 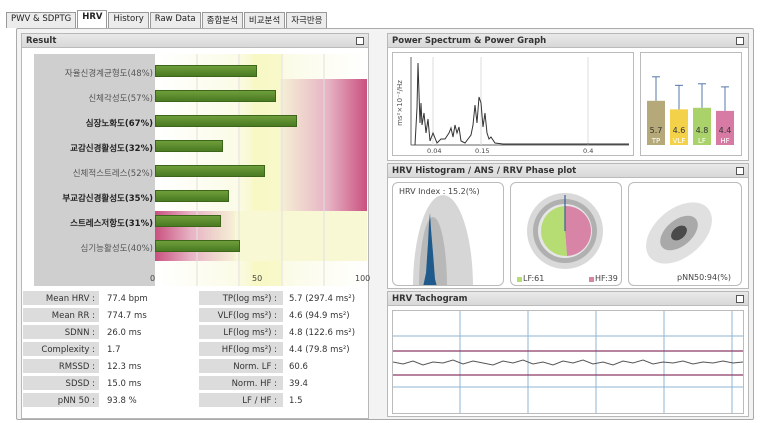 I want to click on tab-comparison: 비교분석, so click(x=264, y=20).